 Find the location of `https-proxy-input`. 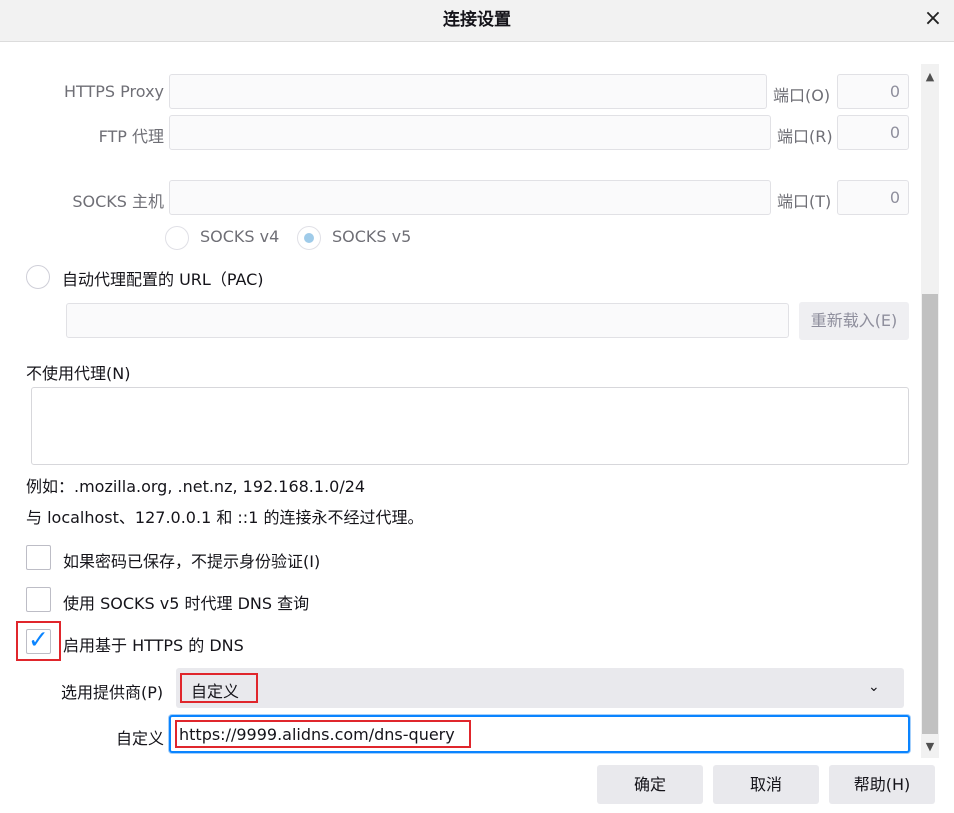

https-proxy-input is located at coordinates (468, 91).